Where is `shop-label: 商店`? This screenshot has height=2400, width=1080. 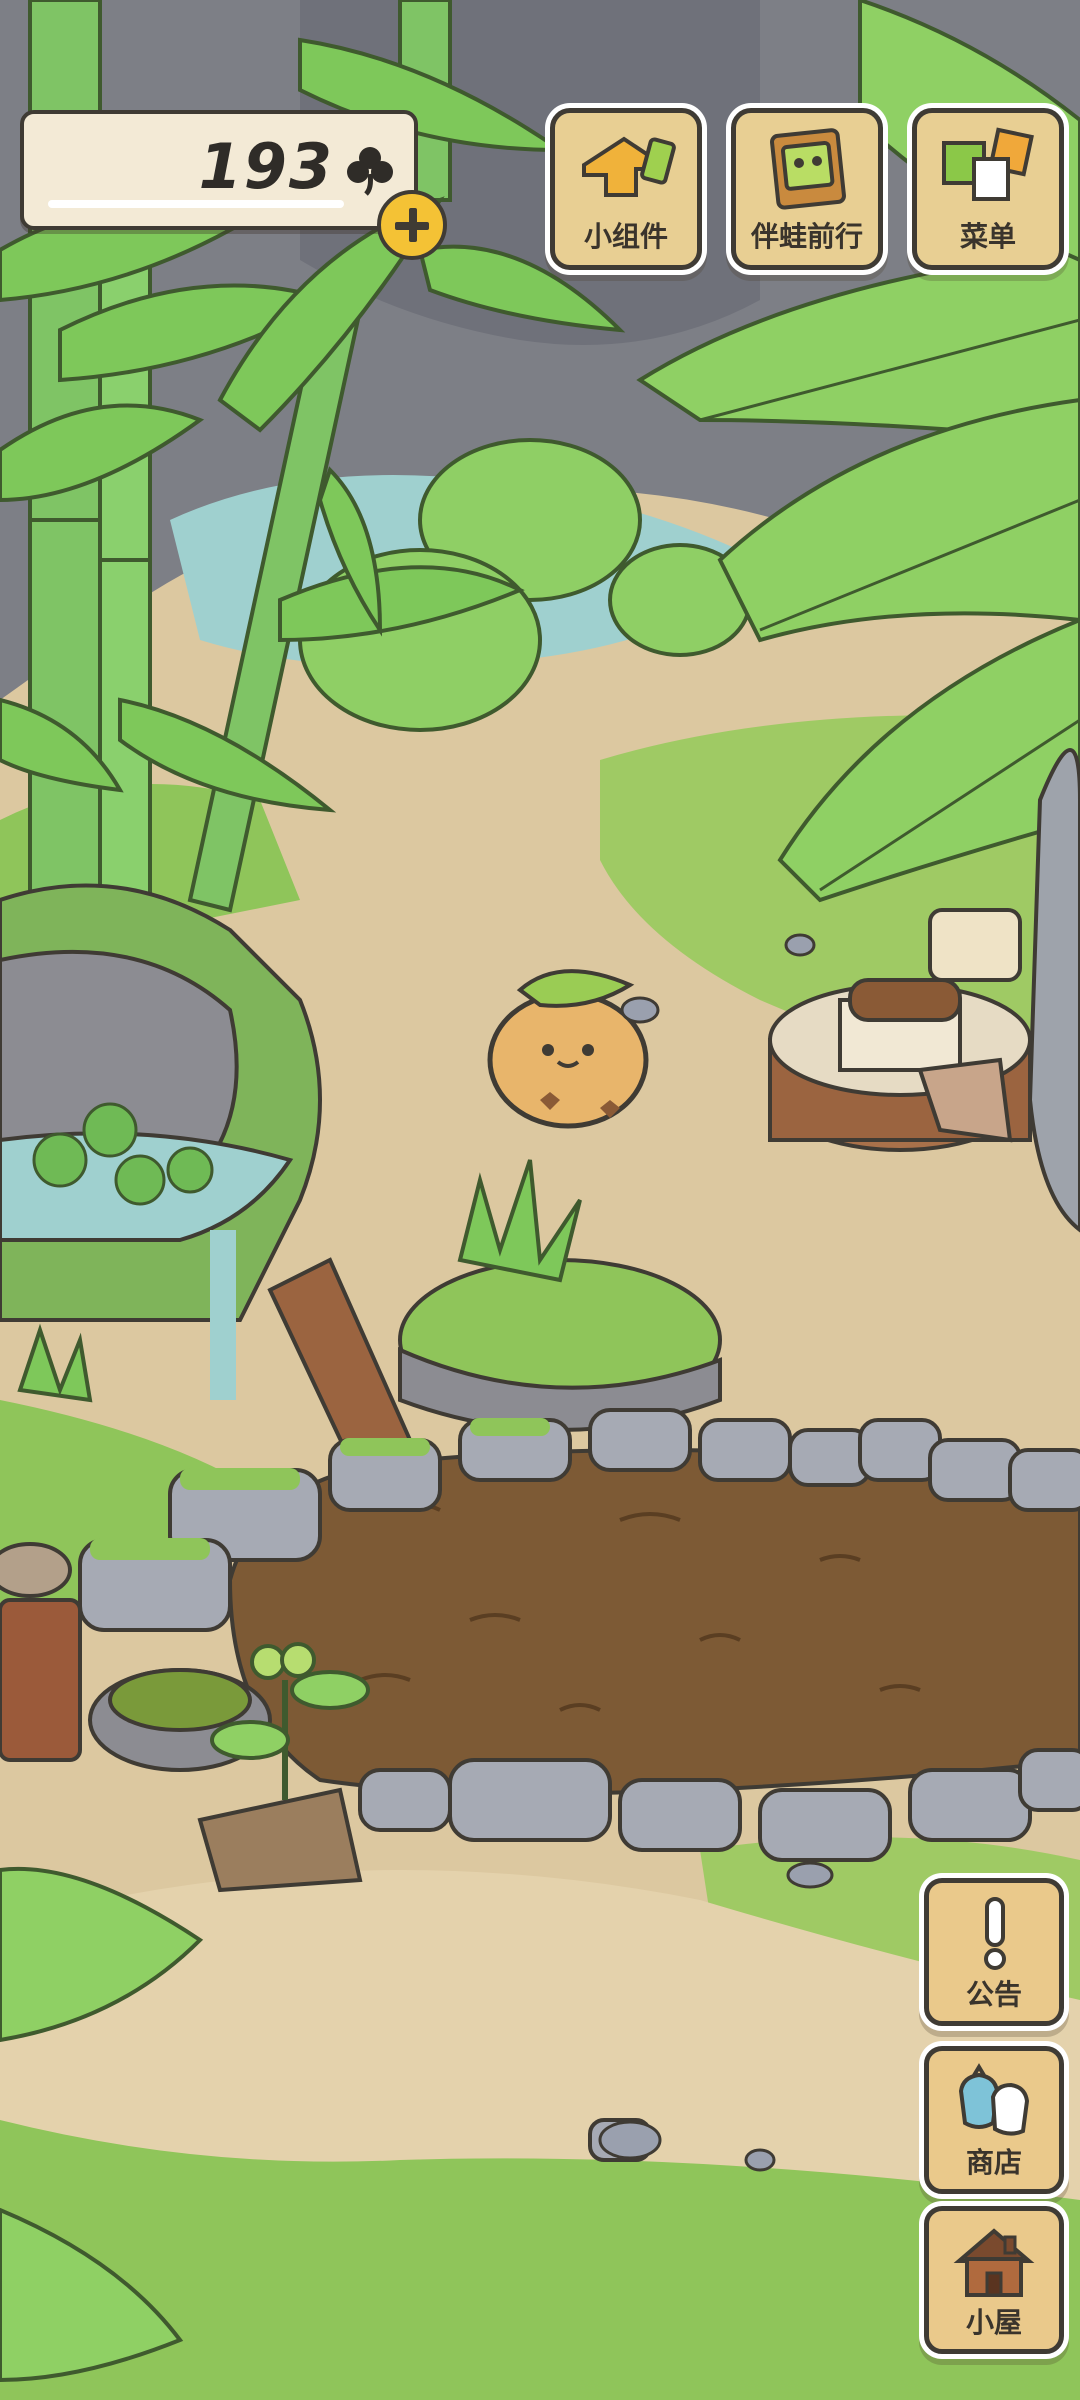
shop-label: 商店 is located at coordinates (993, 2162).